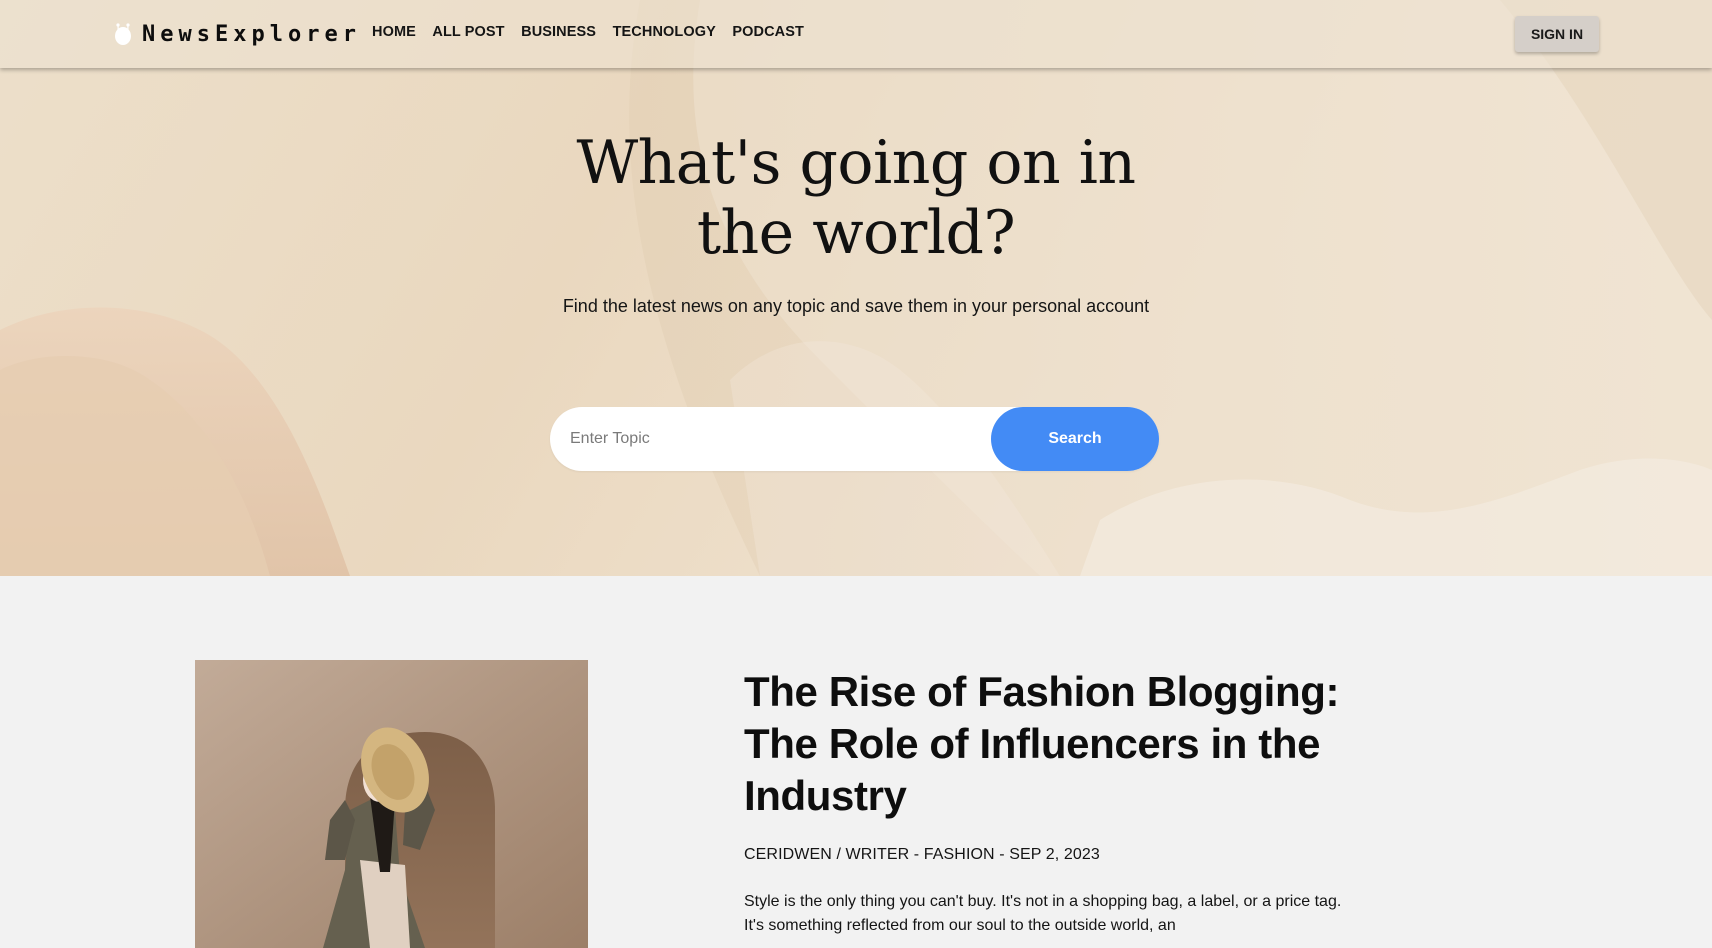  Describe the element at coordinates (123, 34) in the screenshot. I see `alien-icon` at that location.